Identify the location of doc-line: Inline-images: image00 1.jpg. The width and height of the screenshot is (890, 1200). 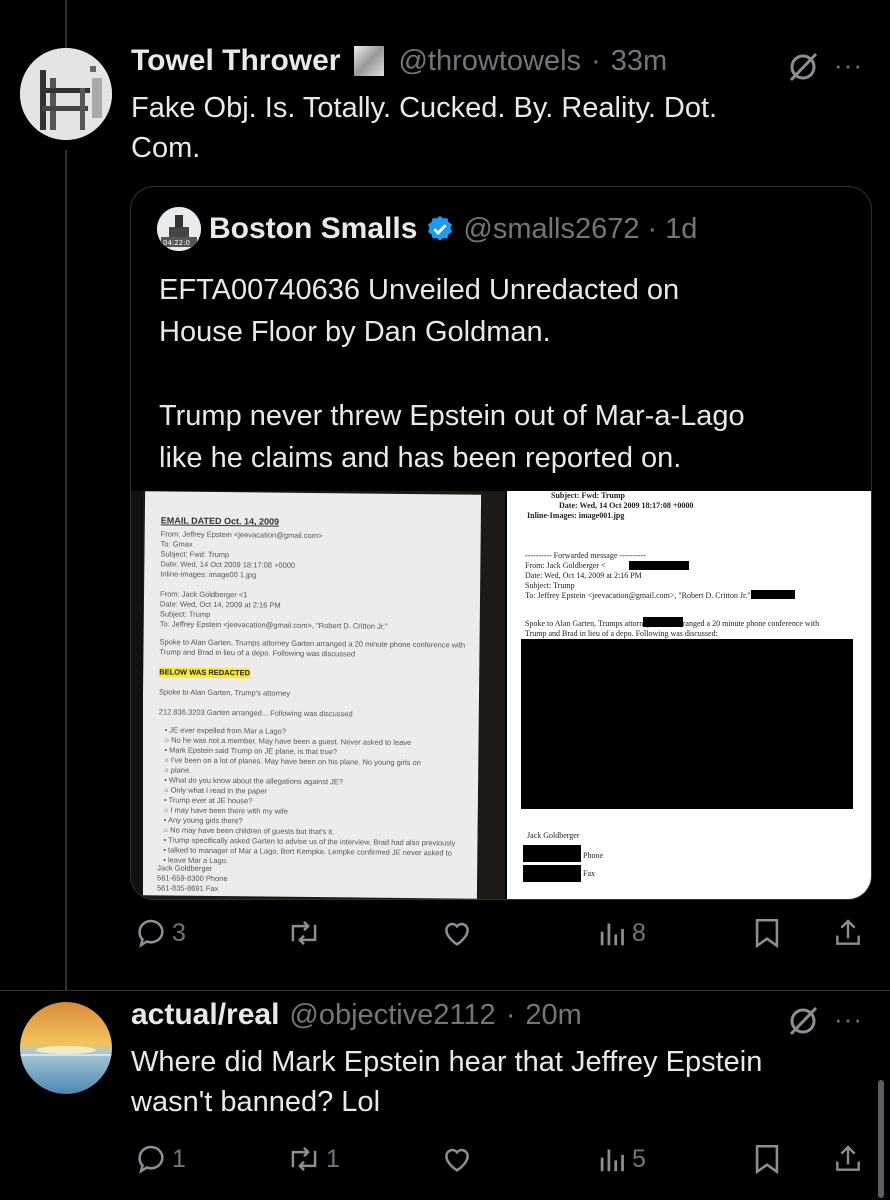
(208, 574).